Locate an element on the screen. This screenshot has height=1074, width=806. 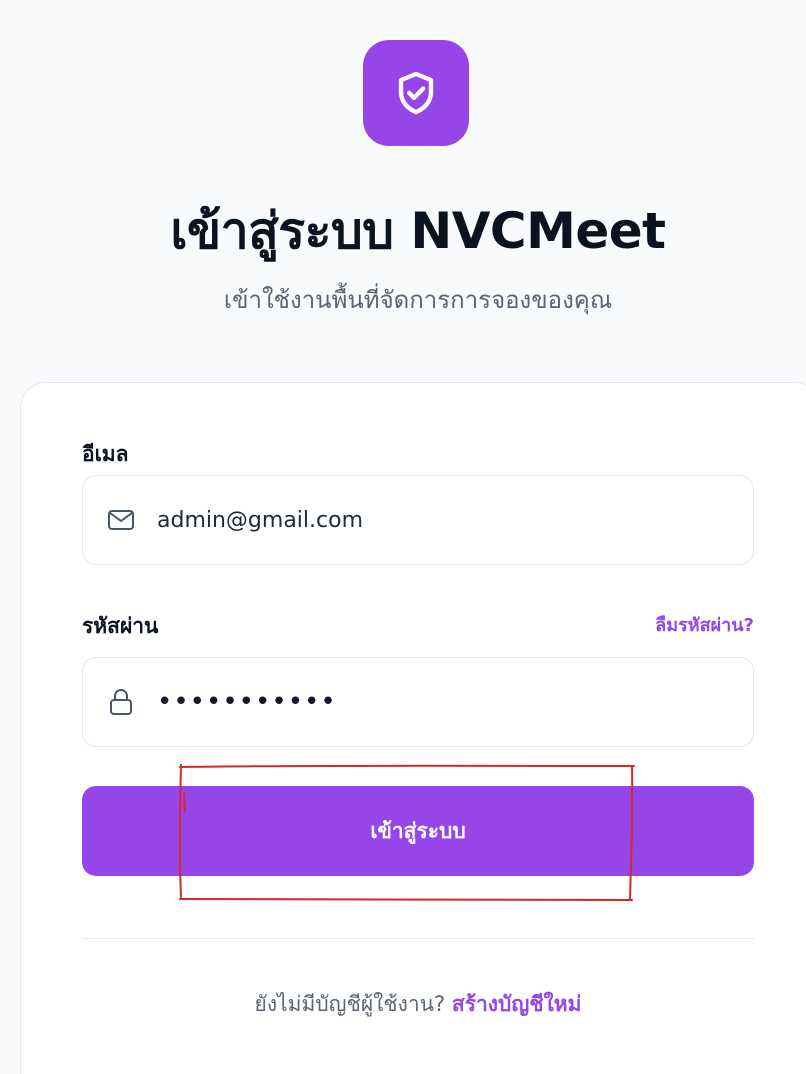
mail-icon is located at coordinates (121, 520).